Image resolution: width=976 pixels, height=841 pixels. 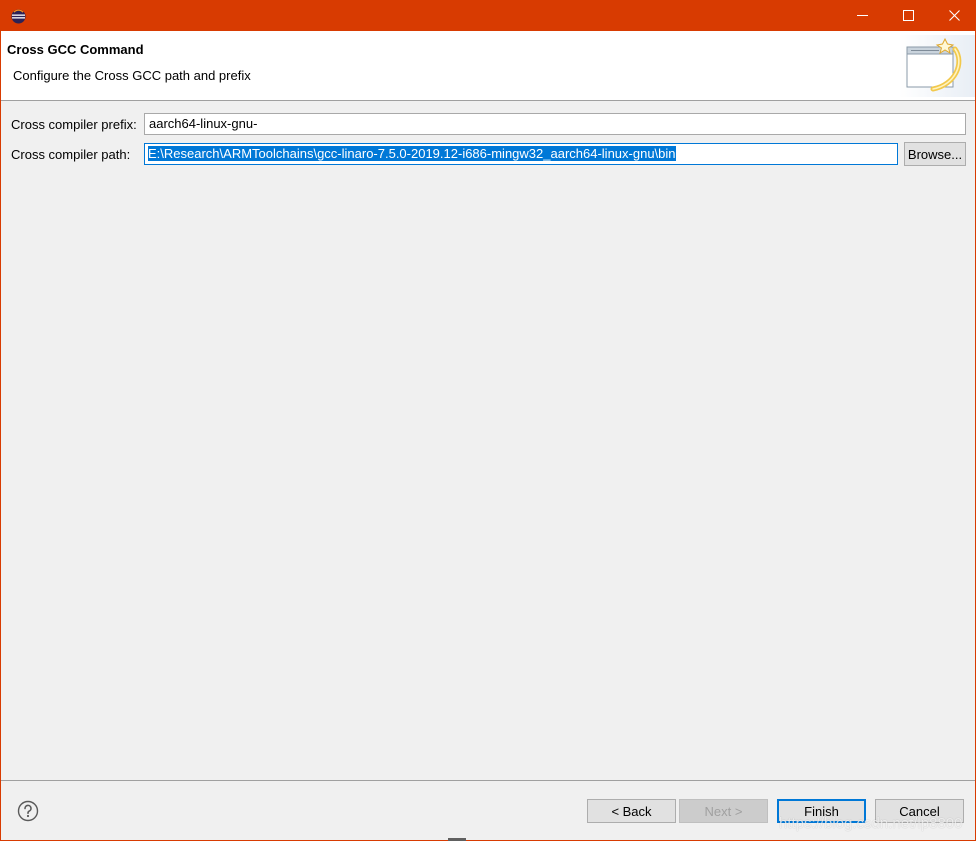 I want to click on title-bar, so click(x=488, y=16).